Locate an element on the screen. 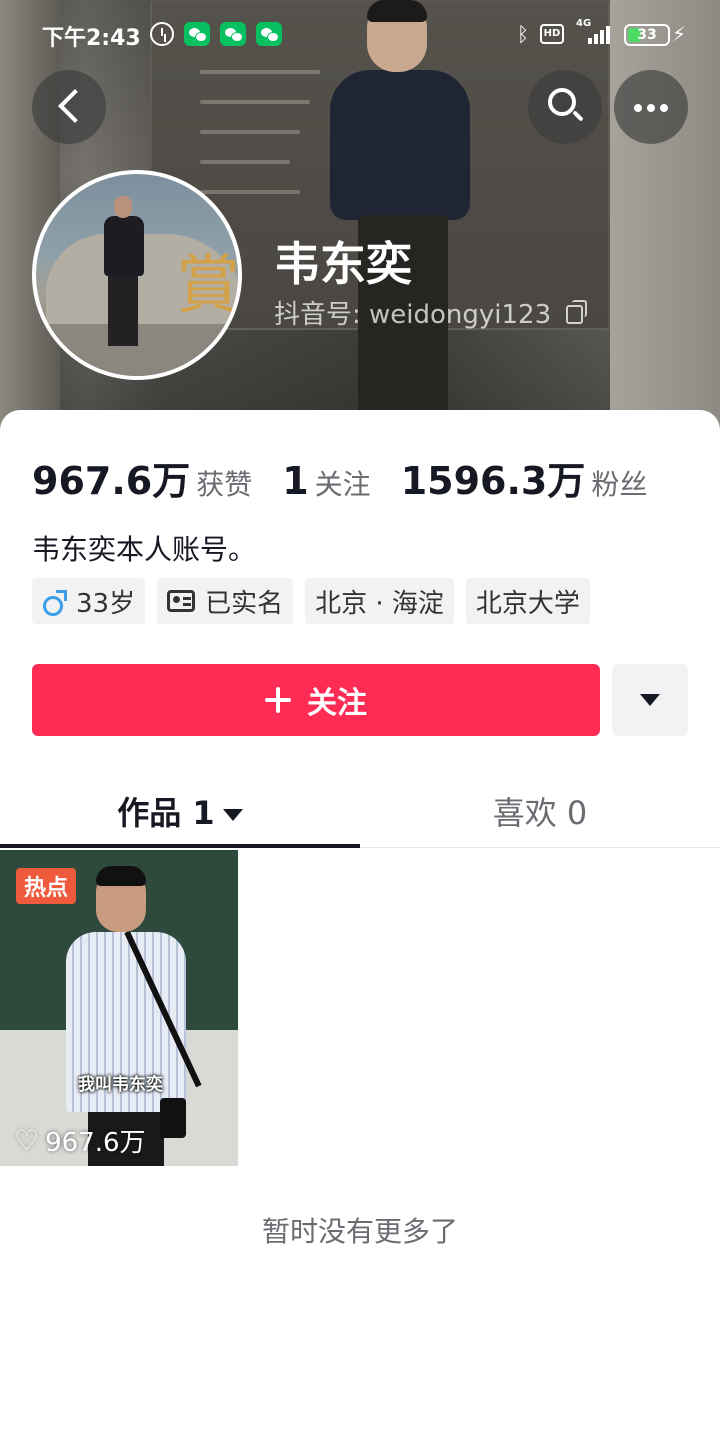 The image size is (720, 1440). stat-following-label: 关注 is located at coordinates (342, 484).